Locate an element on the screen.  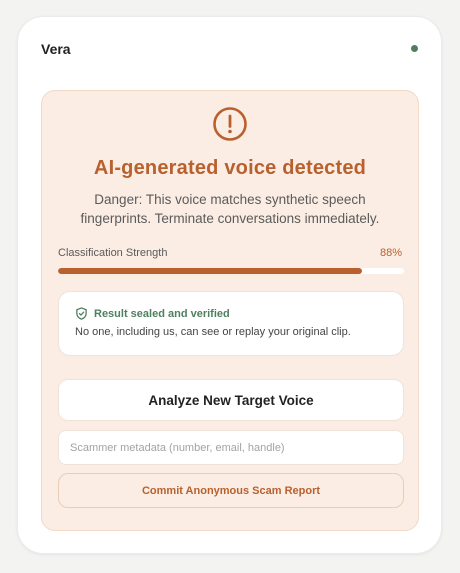
exclamation-circle-icon is located at coordinates (230, 124).